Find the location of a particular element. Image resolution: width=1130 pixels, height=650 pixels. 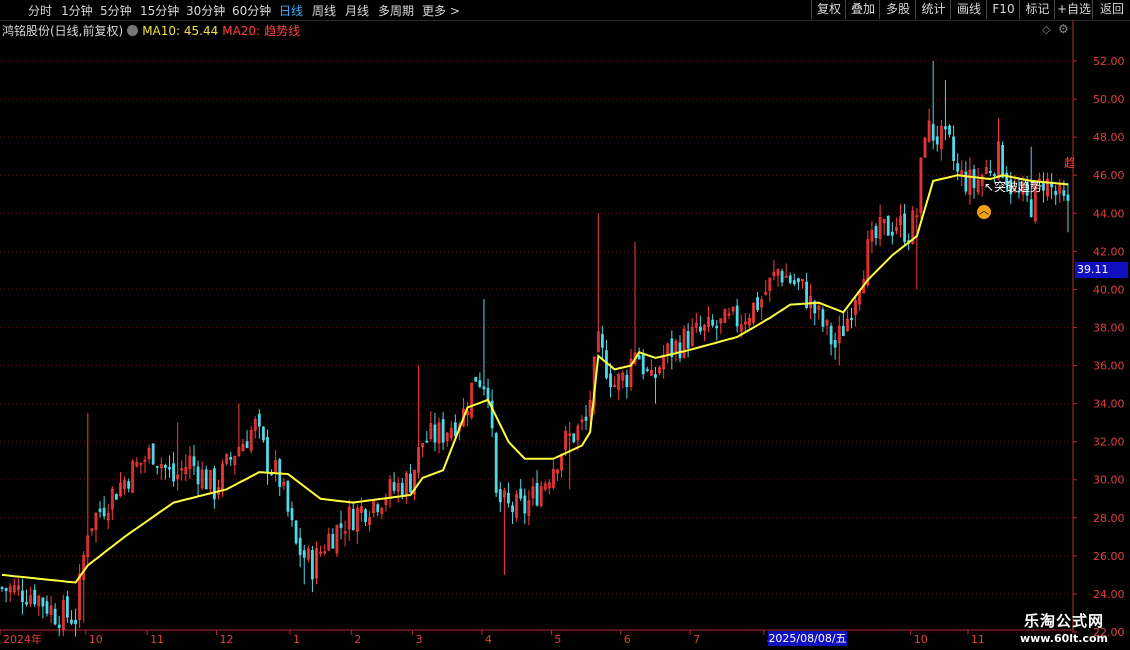

chevron-up-icon: ︿ is located at coordinates (984, 212).